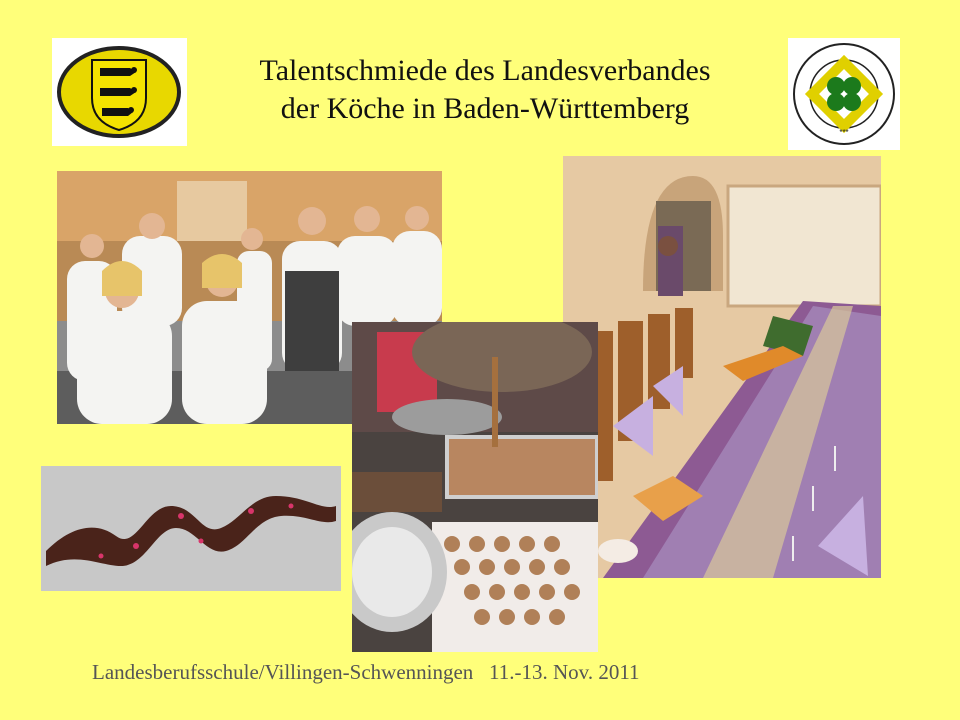 This screenshot has height=720, width=960. Describe the element at coordinates (191, 528) in the screenshot. I see `chocolate-ribbon-photo` at that location.